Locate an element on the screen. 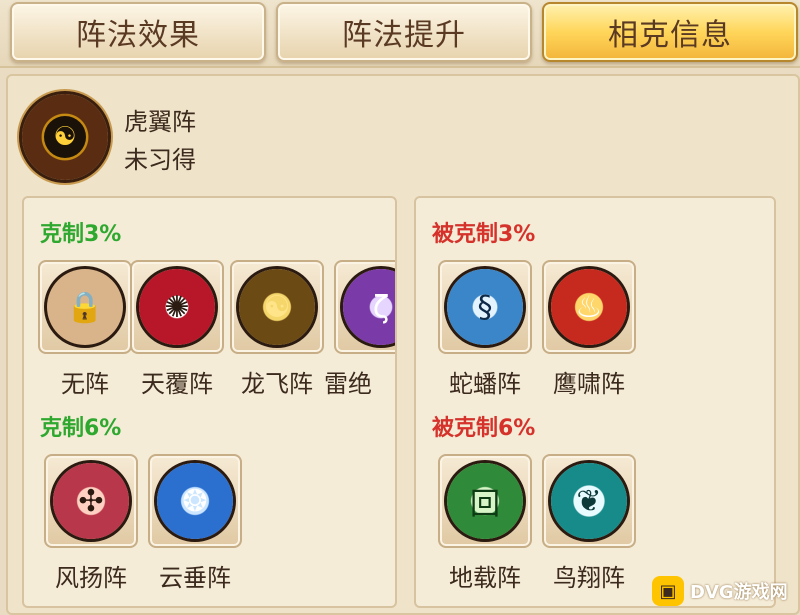 This screenshot has height=615, width=800. tiger-wing-emblem-icon: ☯ is located at coordinates (65, 137).